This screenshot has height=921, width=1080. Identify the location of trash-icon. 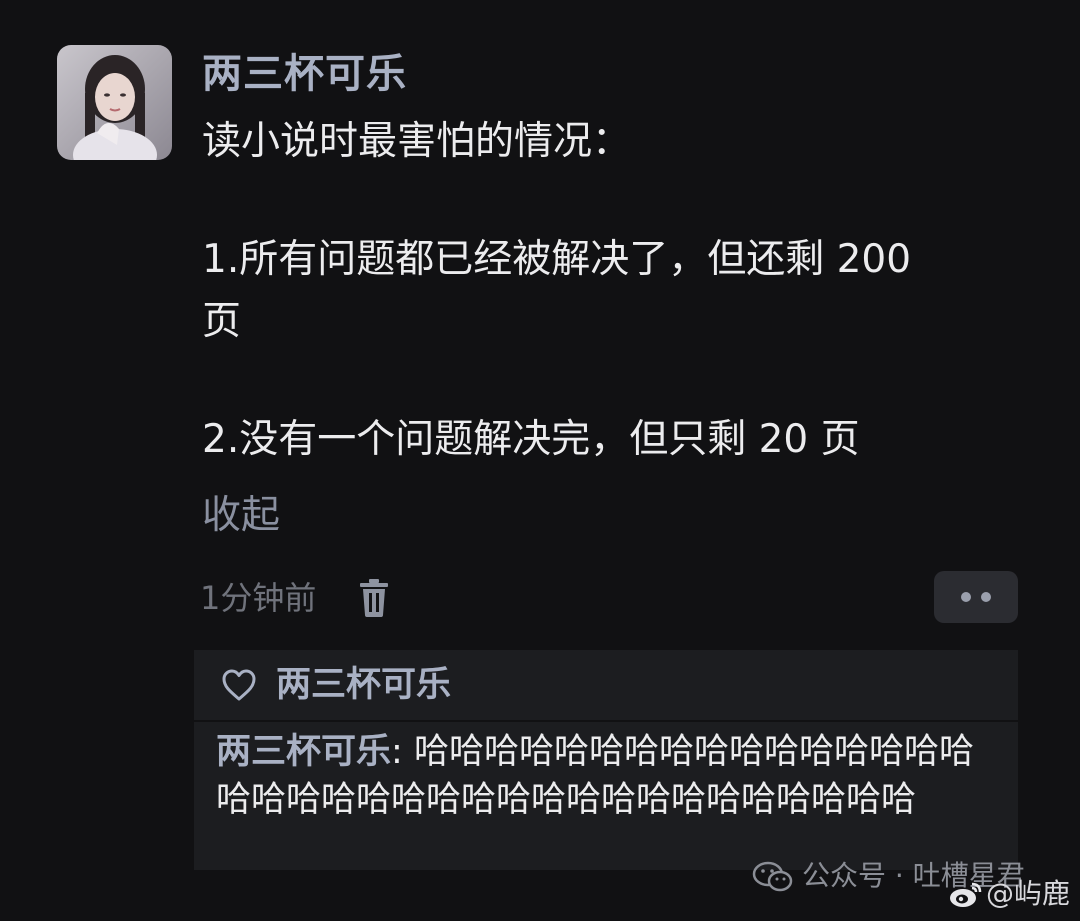
(374, 598).